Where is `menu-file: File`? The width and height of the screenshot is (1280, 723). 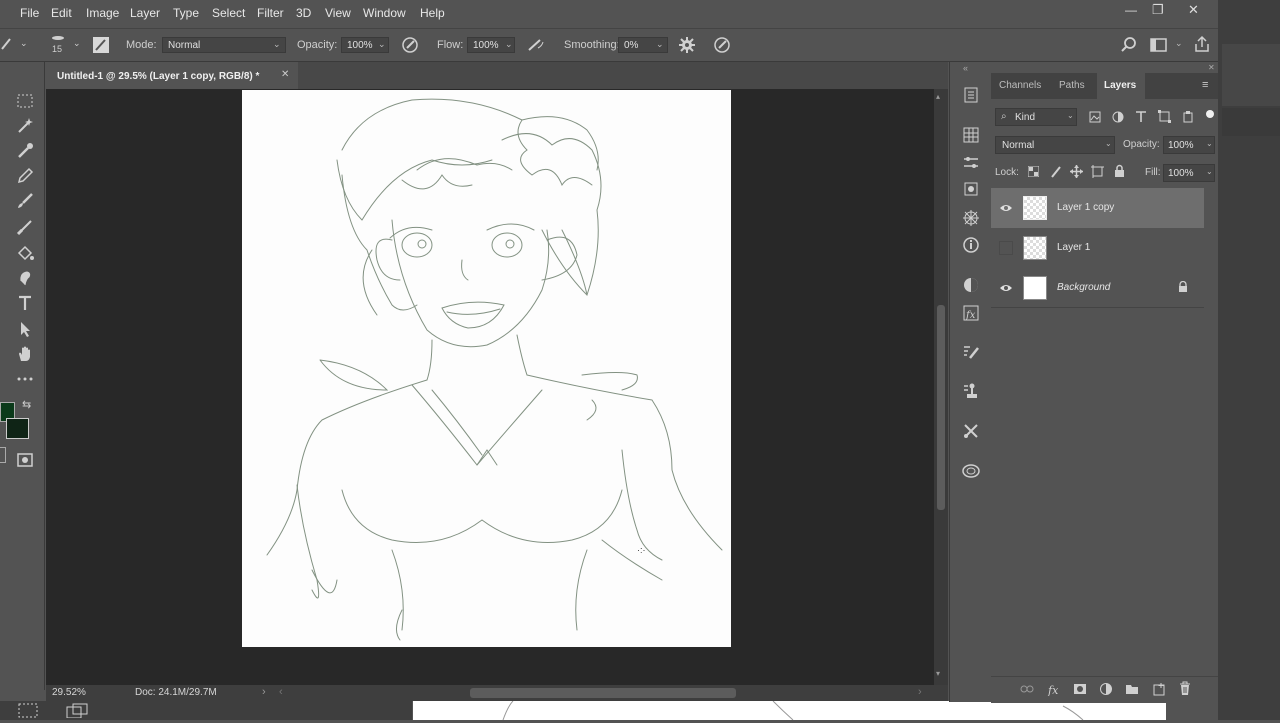 menu-file: File is located at coordinates (29, 13).